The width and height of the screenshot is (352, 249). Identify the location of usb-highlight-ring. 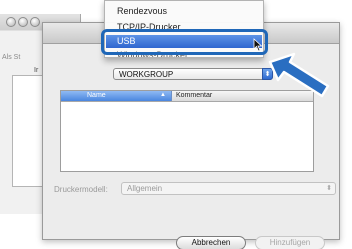
(184, 42).